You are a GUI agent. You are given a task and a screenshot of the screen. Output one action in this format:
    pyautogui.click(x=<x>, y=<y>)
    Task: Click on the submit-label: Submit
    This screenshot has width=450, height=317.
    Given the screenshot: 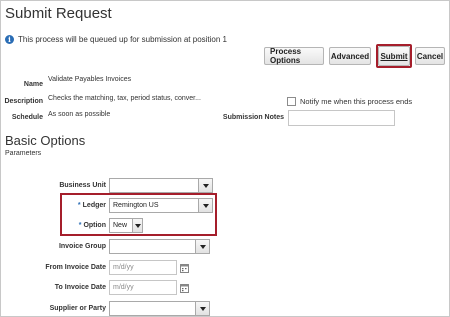 What is the action you would take?
    pyautogui.click(x=394, y=56)
    